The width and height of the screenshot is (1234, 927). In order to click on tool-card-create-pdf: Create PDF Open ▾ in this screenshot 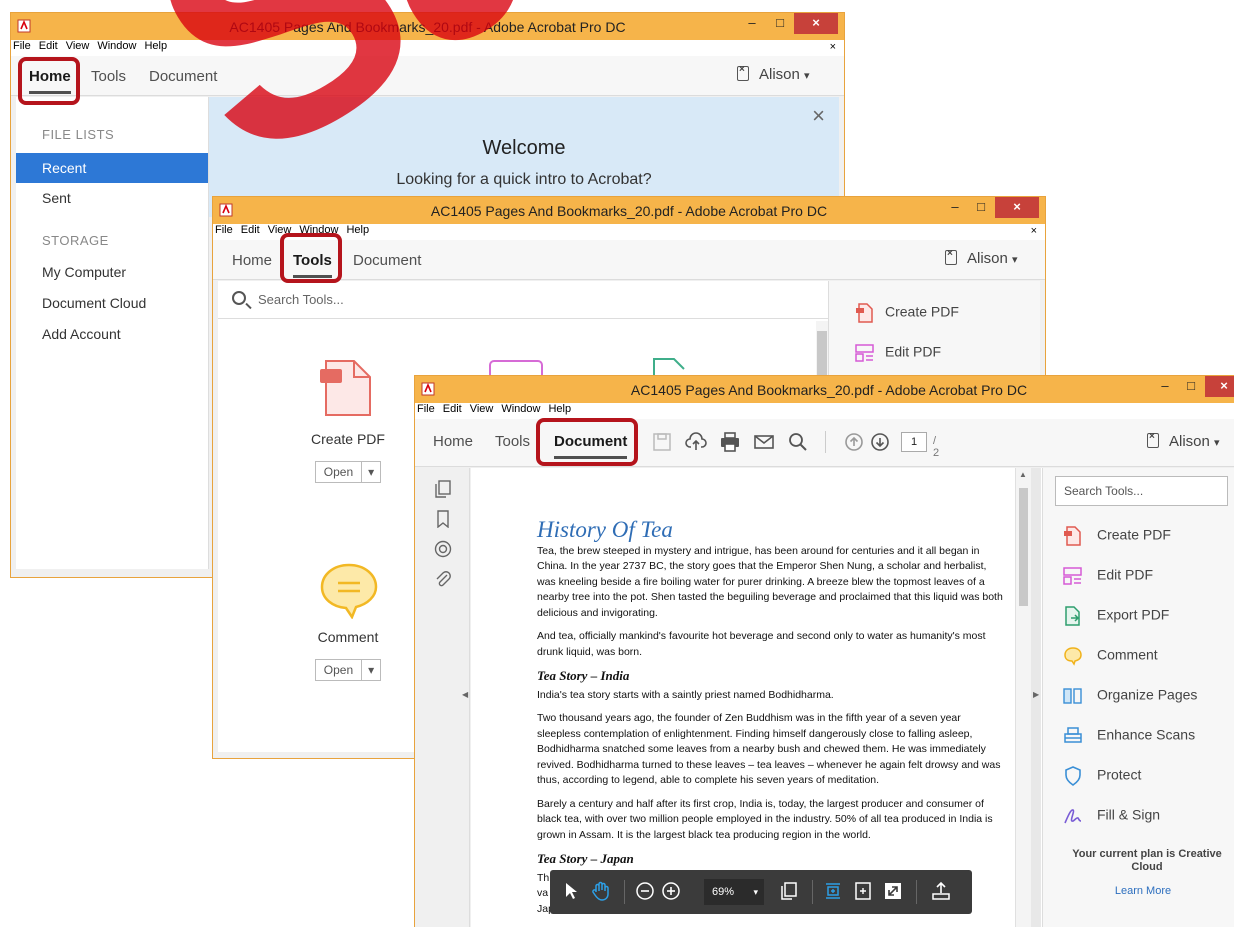, I will do `click(348, 457)`.